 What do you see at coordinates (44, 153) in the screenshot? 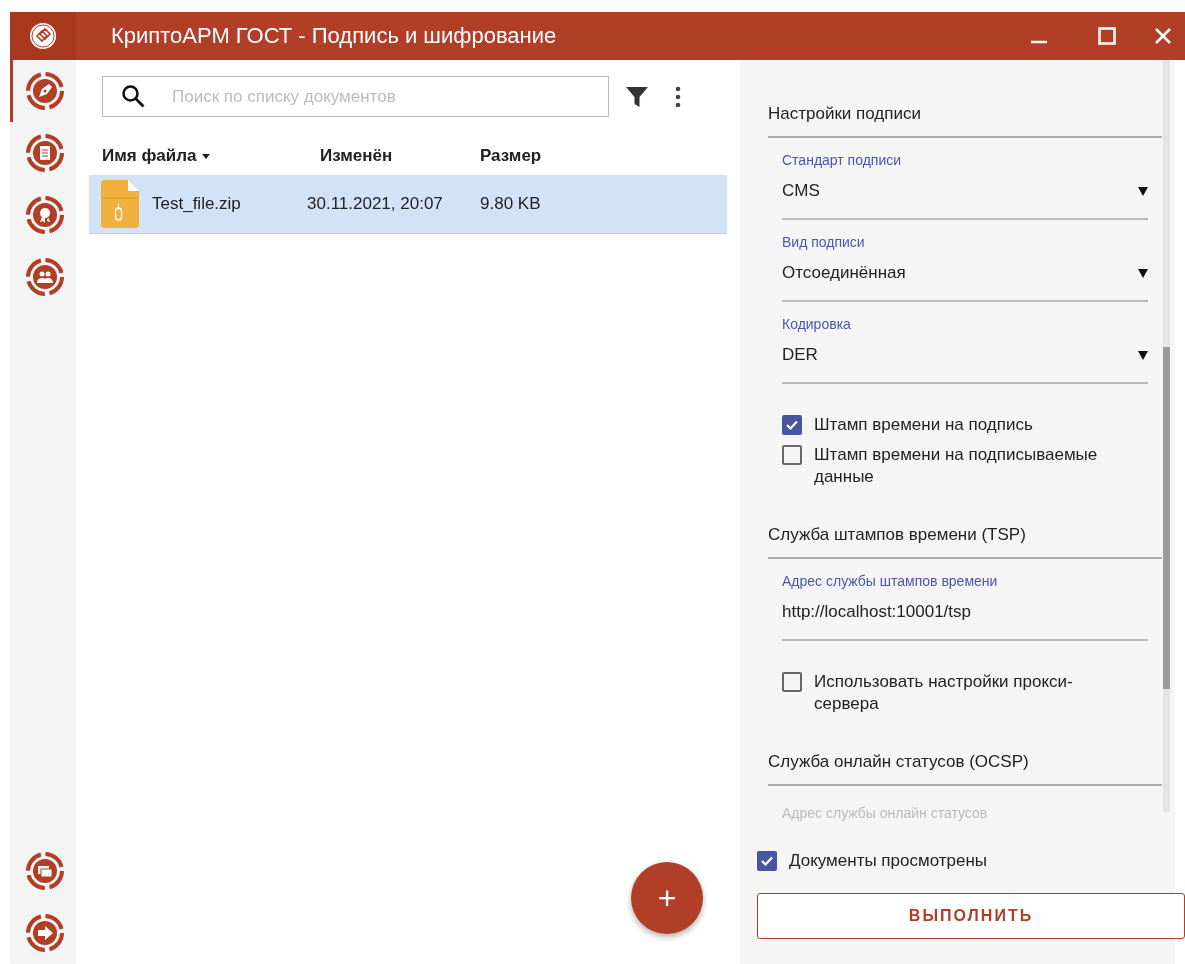
I see `document-icon` at bounding box center [44, 153].